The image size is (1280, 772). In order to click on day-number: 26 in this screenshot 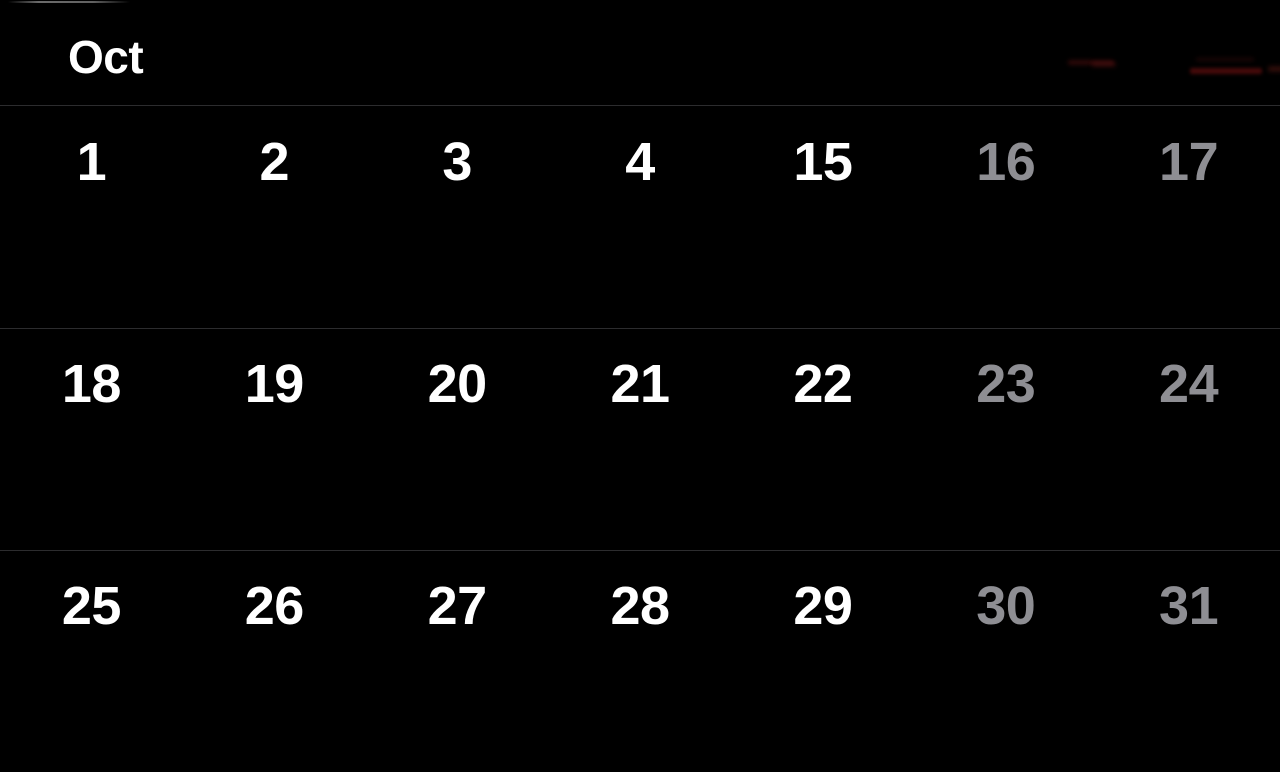, I will do `click(274, 606)`.